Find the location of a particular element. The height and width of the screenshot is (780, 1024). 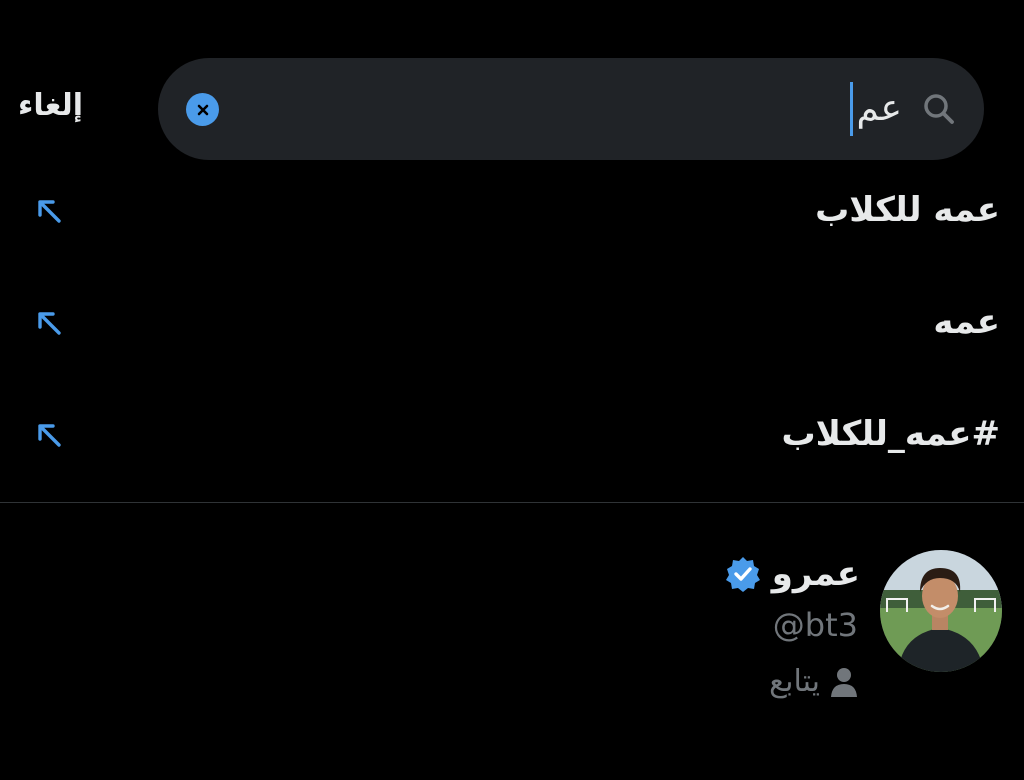

suggestion-label: عمه للكلاب is located at coordinates (907, 210).